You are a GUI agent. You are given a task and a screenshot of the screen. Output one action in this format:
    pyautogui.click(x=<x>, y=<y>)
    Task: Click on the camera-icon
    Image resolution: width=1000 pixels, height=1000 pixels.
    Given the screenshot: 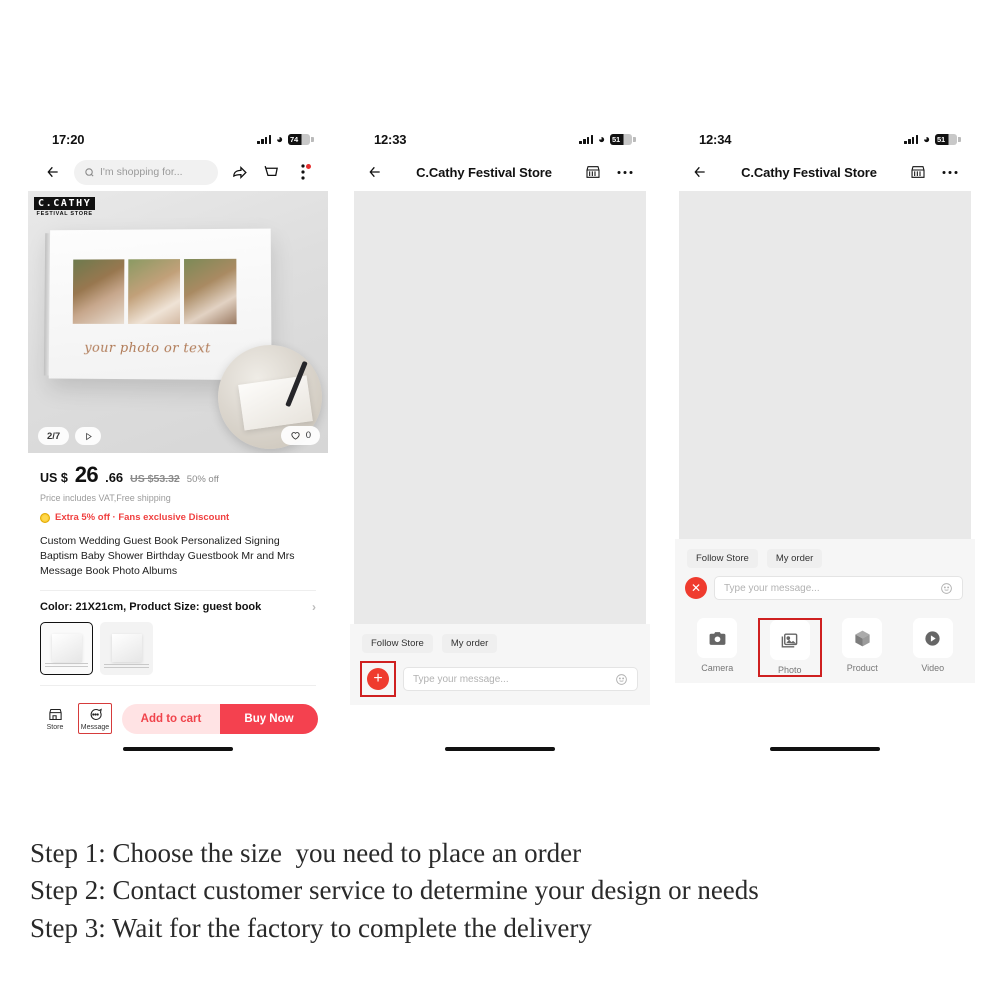 What is the action you would take?
    pyautogui.click(x=717, y=638)
    